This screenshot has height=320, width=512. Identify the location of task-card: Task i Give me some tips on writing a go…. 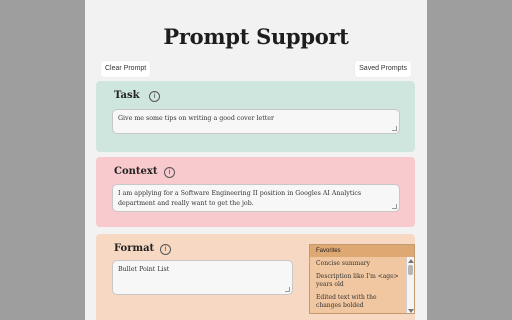
(255, 116).